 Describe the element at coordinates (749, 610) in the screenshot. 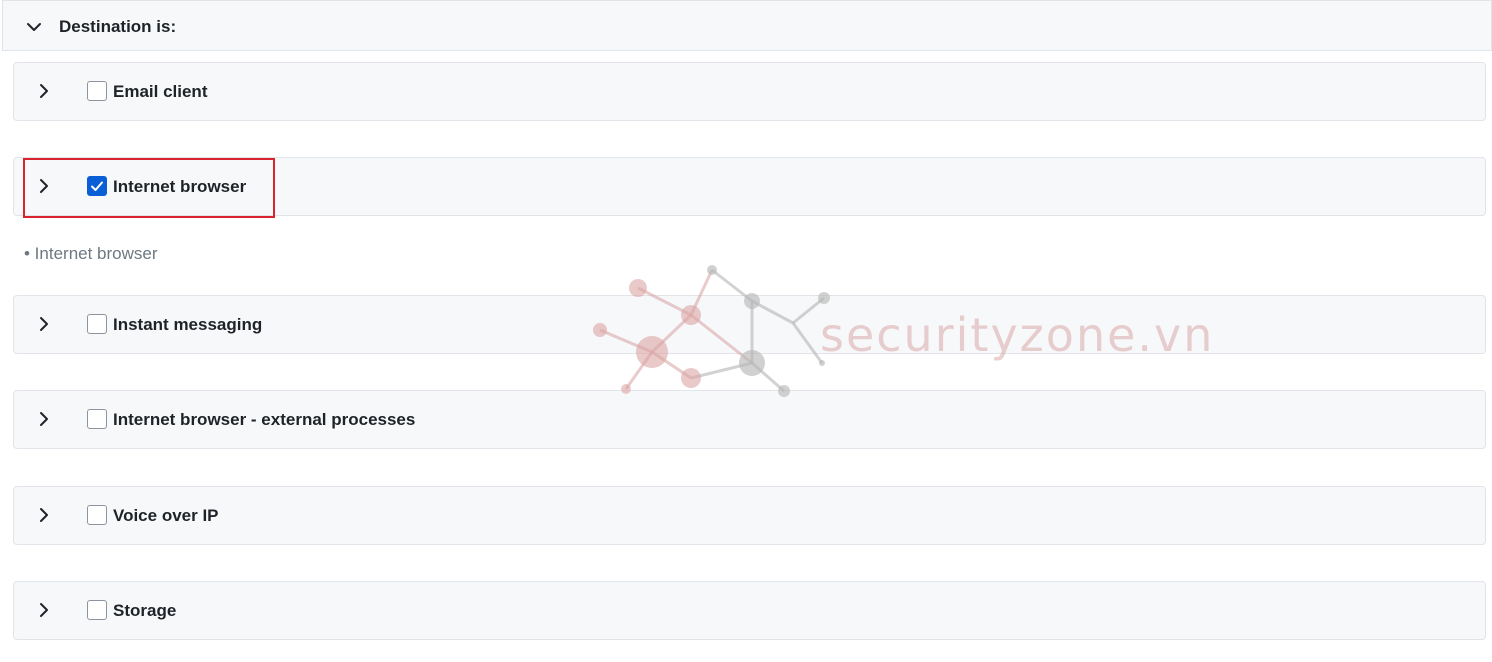

I see `destination-row-storage: Storage` at that location.